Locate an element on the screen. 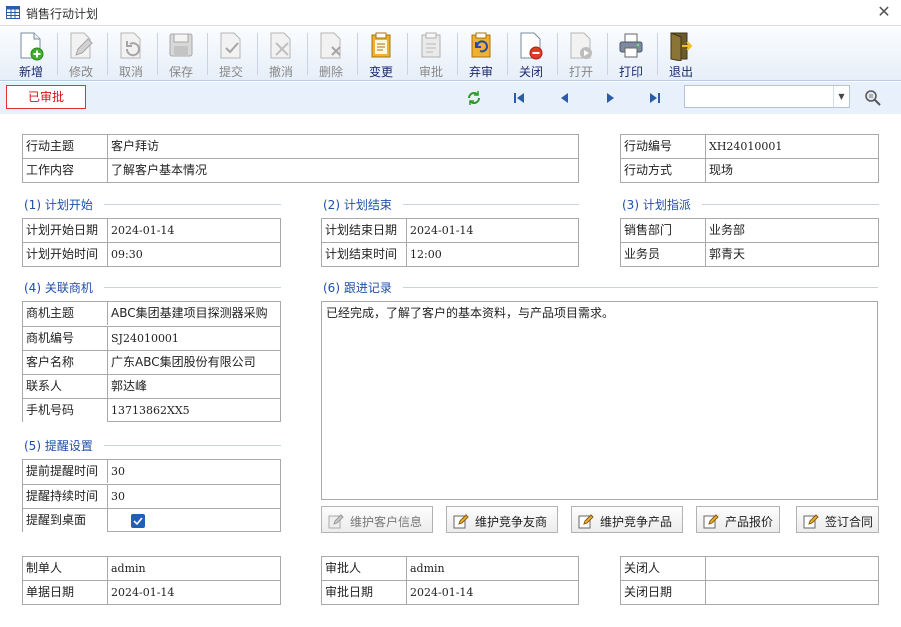 The image size is (901, 627). revoke-icon is located at coordinates (280, 45).